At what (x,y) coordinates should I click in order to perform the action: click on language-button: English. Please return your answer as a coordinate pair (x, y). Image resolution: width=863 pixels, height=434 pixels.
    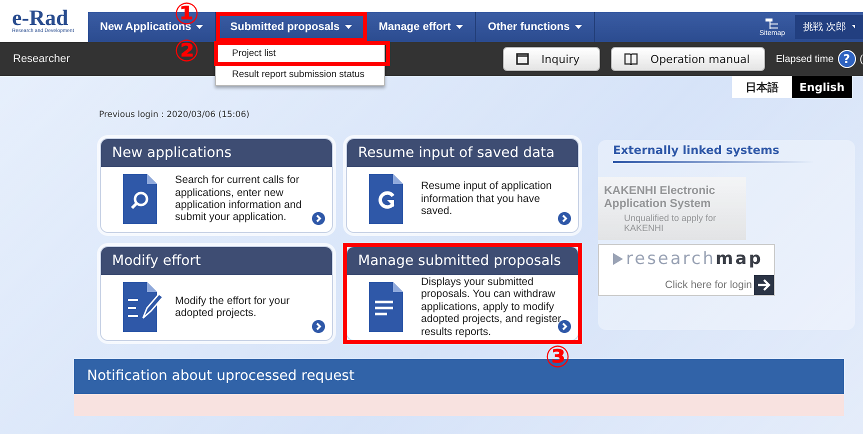
    Looking at the image, I should click on (822, 87).